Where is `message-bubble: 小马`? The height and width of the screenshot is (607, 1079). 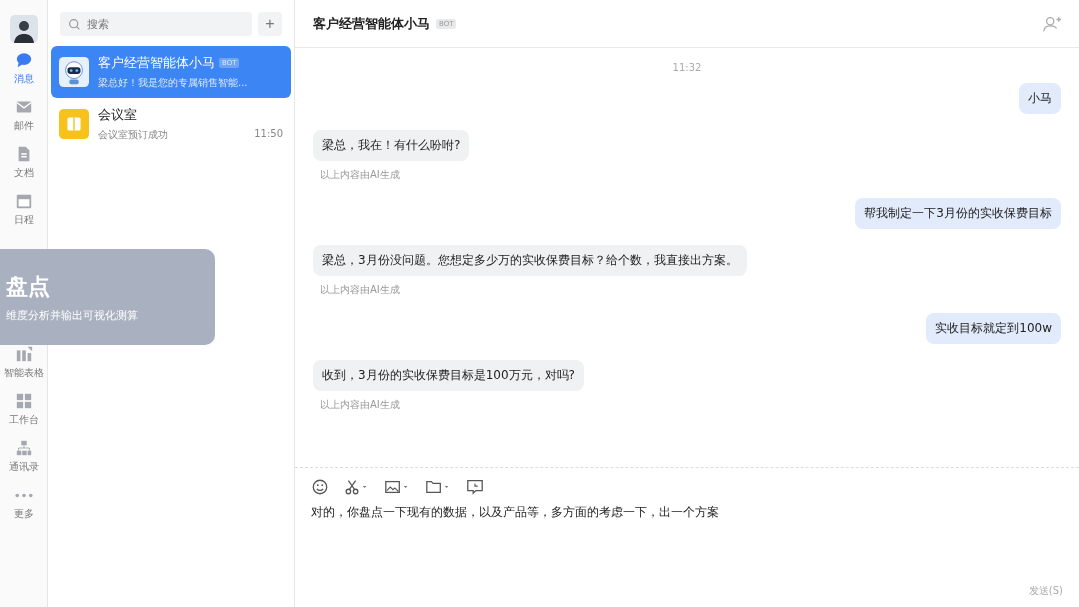 message-bubble: 小马 is located at coordinates (1040, 98).